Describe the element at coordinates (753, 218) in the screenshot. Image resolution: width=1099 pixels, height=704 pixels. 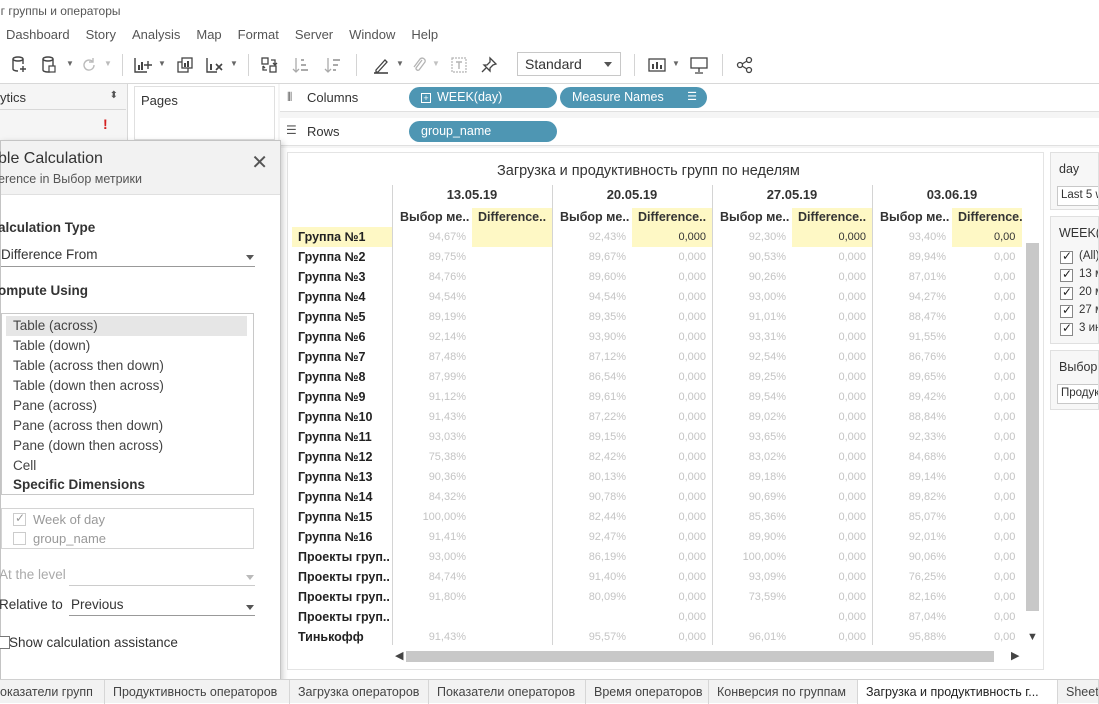
I see `metric-column-header: Выбор ме..` at that location.